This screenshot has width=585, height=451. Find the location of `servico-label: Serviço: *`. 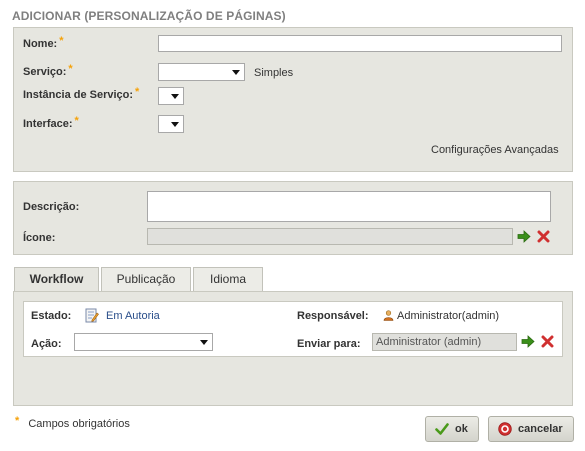

servico-label: Serviço: * is located at coordinates (48, 70).